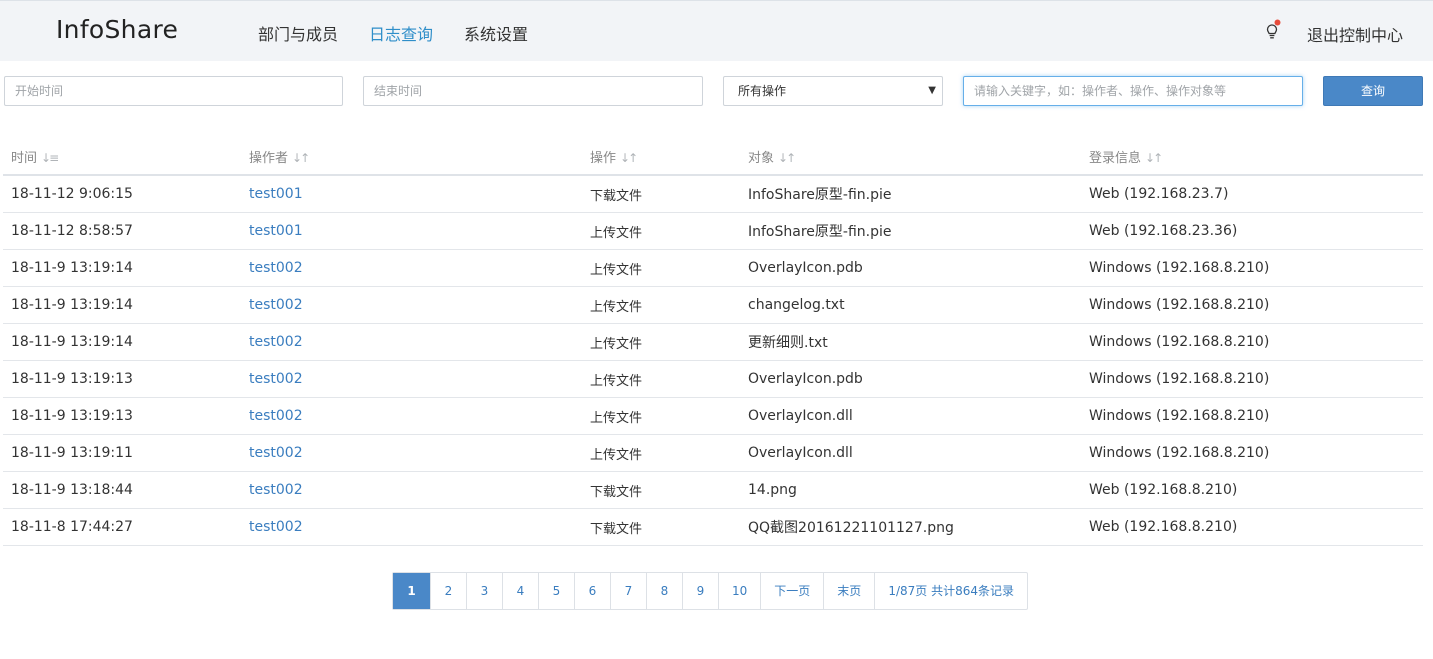 Image resolution: width=1433 pixels, height=659 pixels. Describe the element at coordinates (50, 158) in the screenshot. I see `sort-icon: ↓≡` at that location.